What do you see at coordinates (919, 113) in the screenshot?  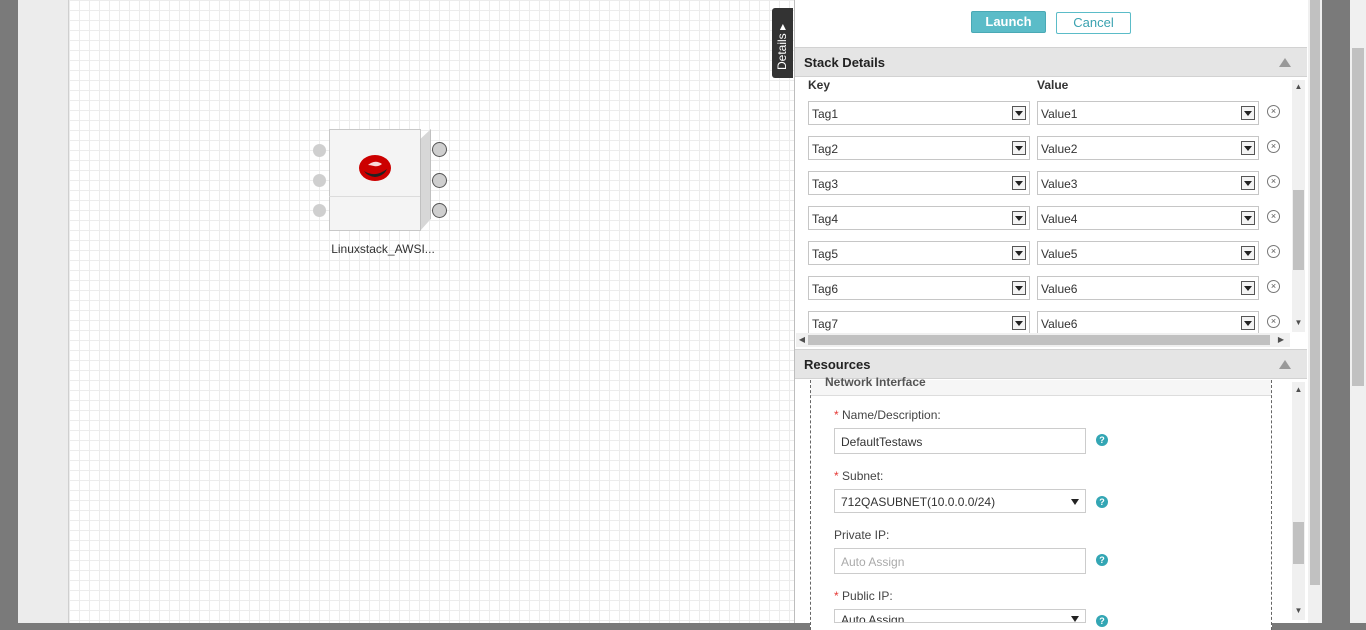 I see `tag-key-combo: Tag1` at bounding box center [919, 113].